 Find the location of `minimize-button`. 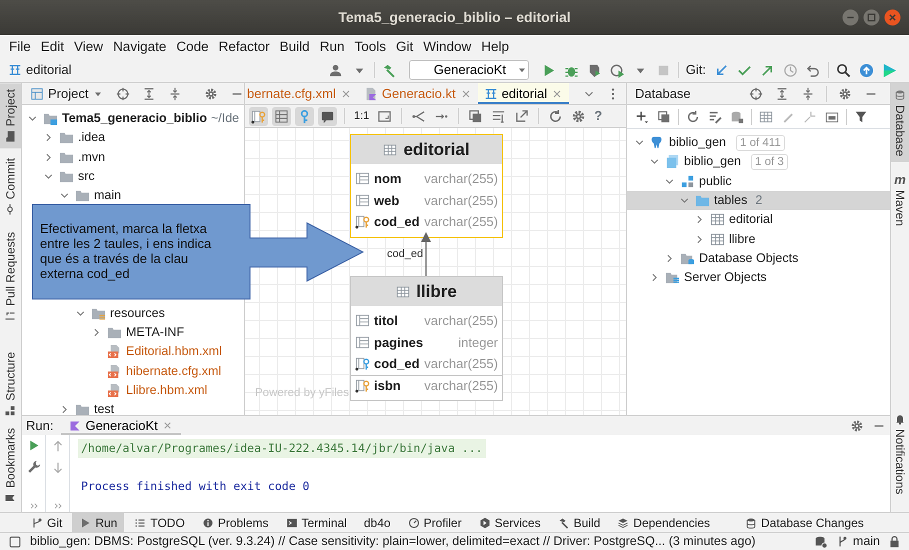

minimize-button is located at coordinates (850, 17).